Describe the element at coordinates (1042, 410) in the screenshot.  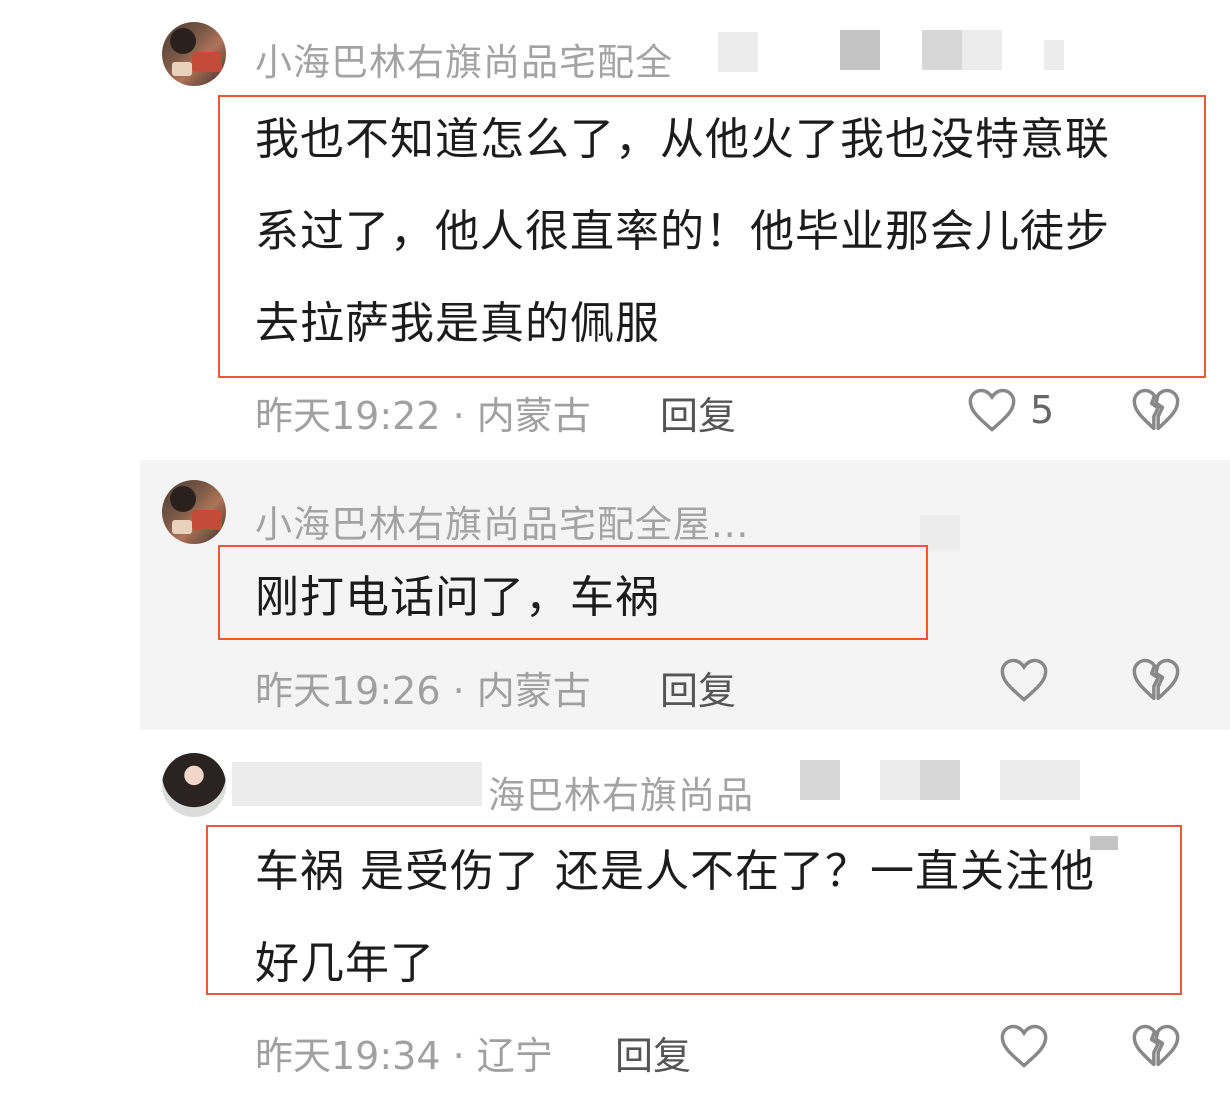
I see `like-count: 5` at that location.